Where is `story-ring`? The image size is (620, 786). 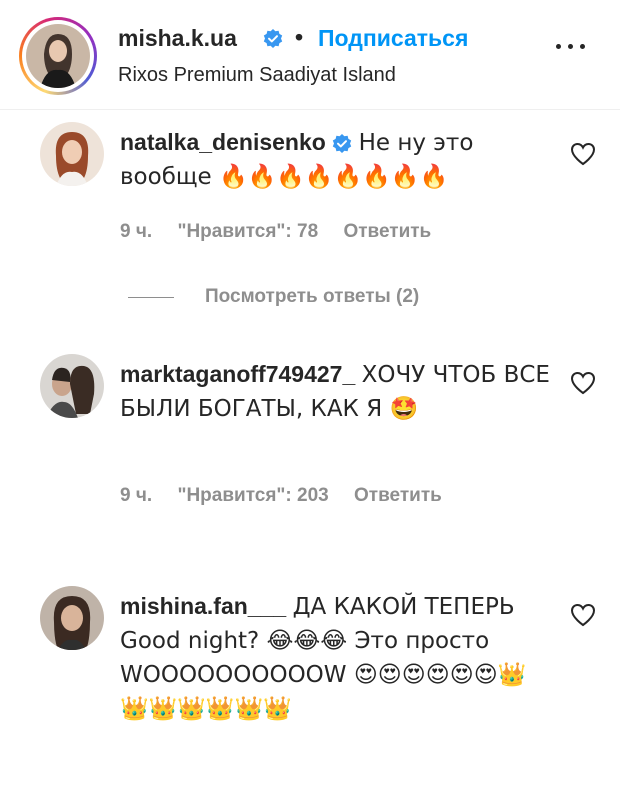
story-ring is located at coordinates (58, 56).